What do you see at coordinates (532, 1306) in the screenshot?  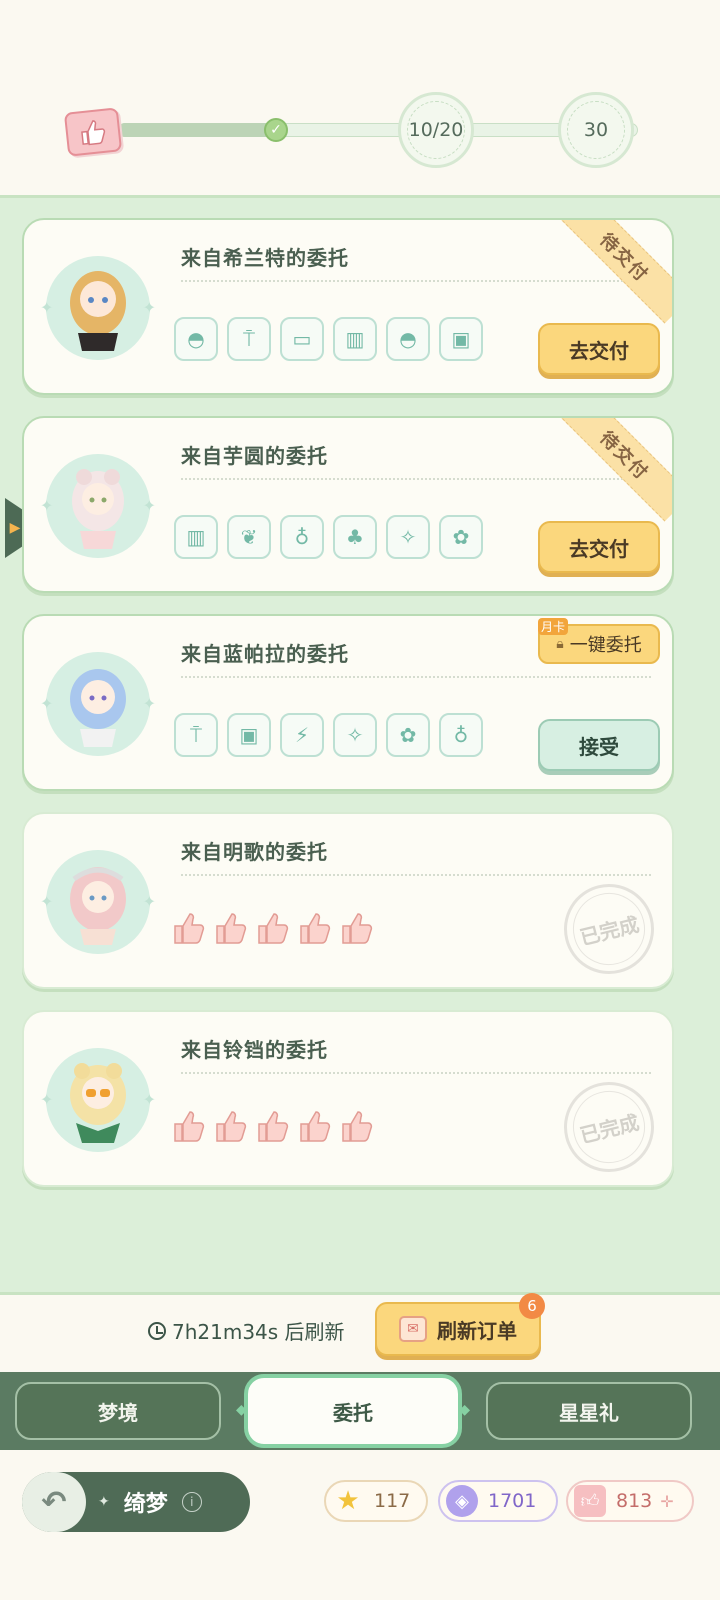 I see `refresh-count-badge: 6` at bounding box center [532, 1306].